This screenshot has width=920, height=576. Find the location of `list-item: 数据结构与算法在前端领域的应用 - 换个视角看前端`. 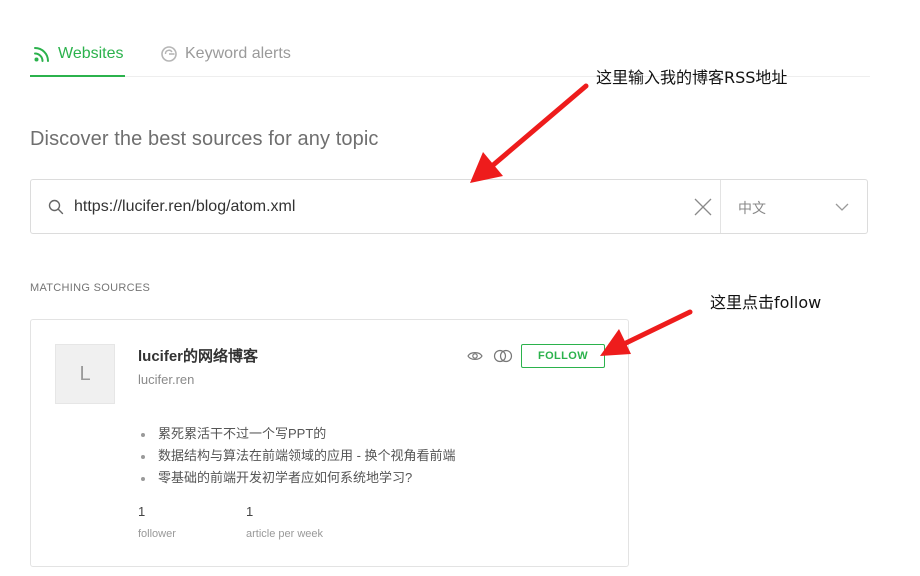

list-item: 数据结构与算法在前端领域的应用 - 换个视角看前端 is located at coordinates (298, 456).